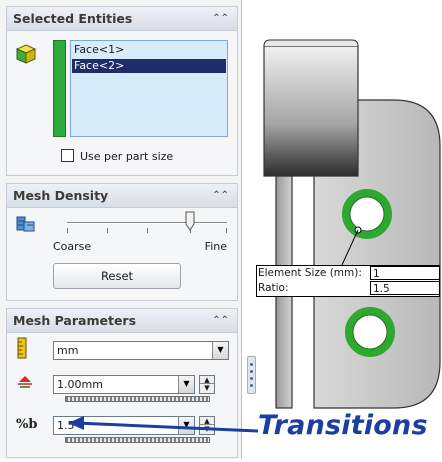 The image size is (442, 462). Describe the element at coordinates (405, 288) in the screenshot. I see `callout-ratio-value: 1.5` at that location.